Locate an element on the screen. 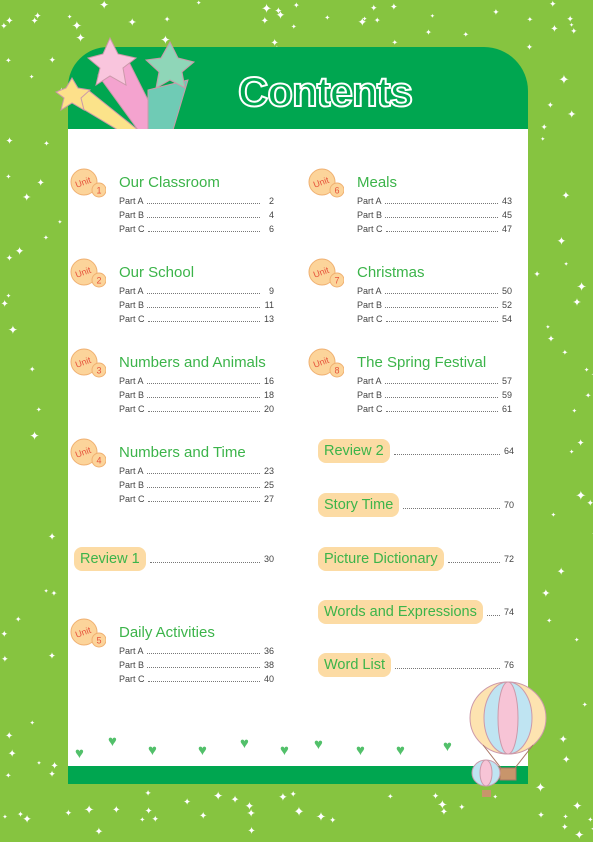 The image size is (593, 842). part-entry: Part A 43 is located at coordinates (434, 201).